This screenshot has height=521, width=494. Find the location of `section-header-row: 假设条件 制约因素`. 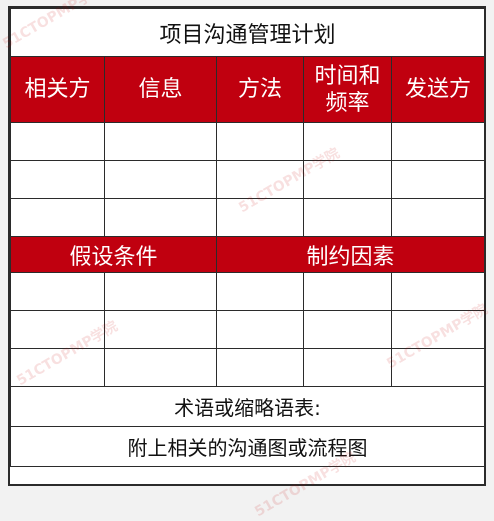

section-header-row: 假设条件 制约因素 is located at coordinates (248, 254).